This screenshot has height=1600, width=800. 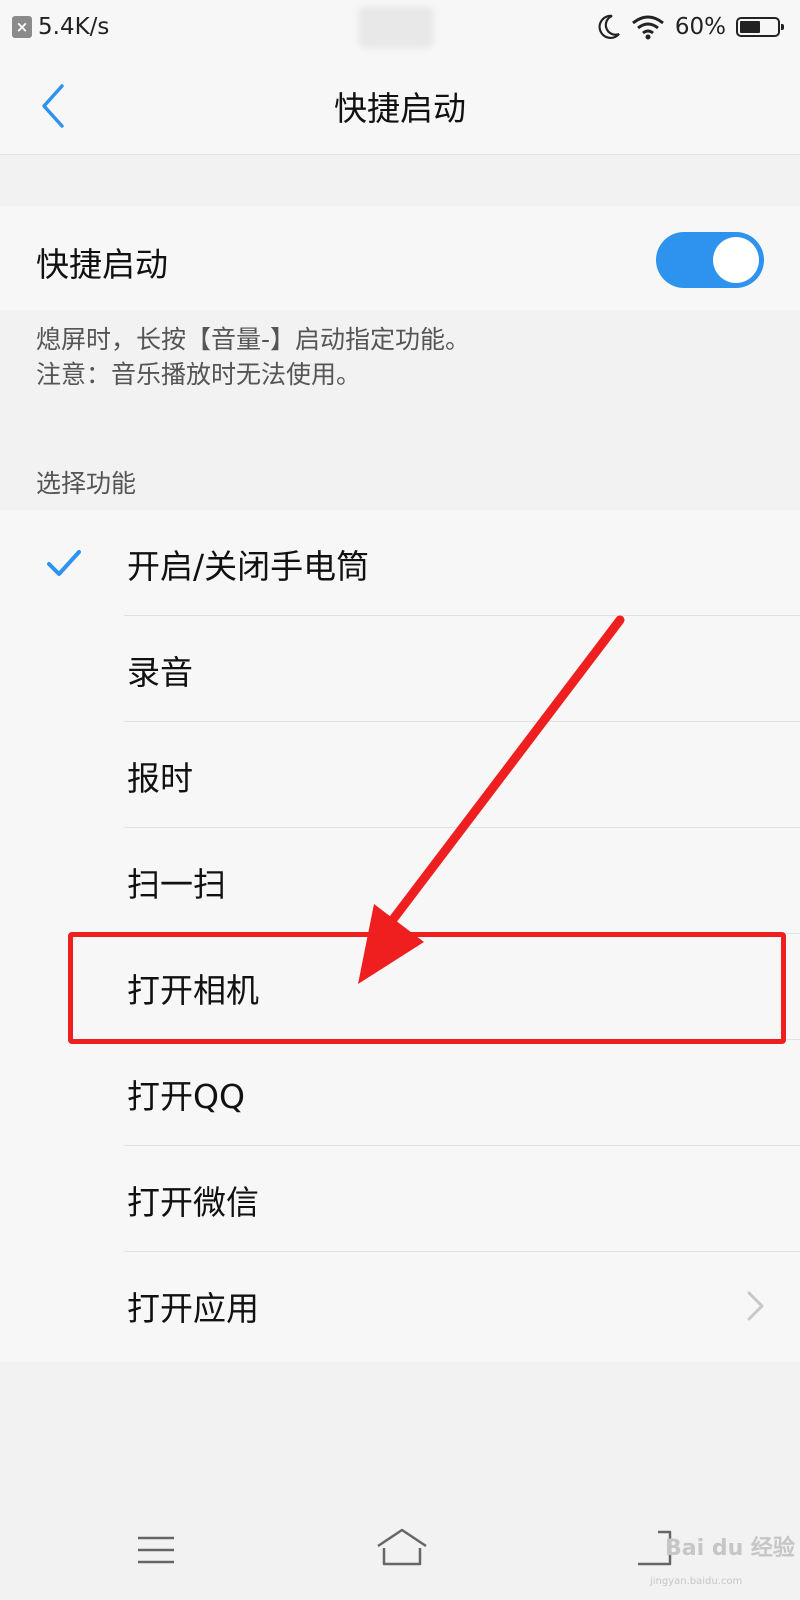 What do you see at coordinates (248, 566) in the screenshot?
I see `list-item-label: 开启/关闭手电筒` at bounding box center [248, 566].